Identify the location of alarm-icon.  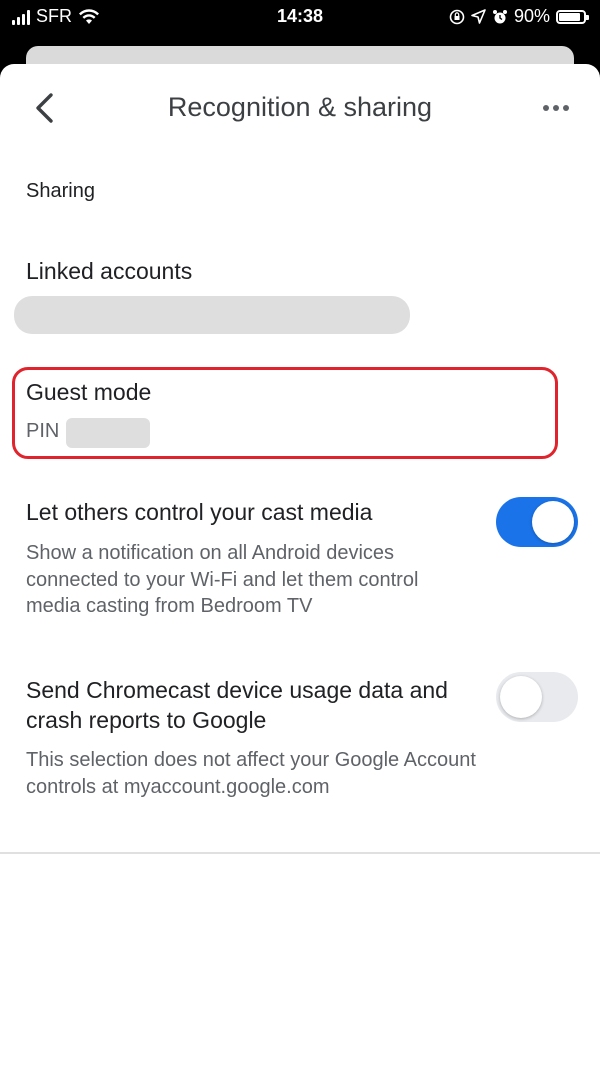
(499, 16).